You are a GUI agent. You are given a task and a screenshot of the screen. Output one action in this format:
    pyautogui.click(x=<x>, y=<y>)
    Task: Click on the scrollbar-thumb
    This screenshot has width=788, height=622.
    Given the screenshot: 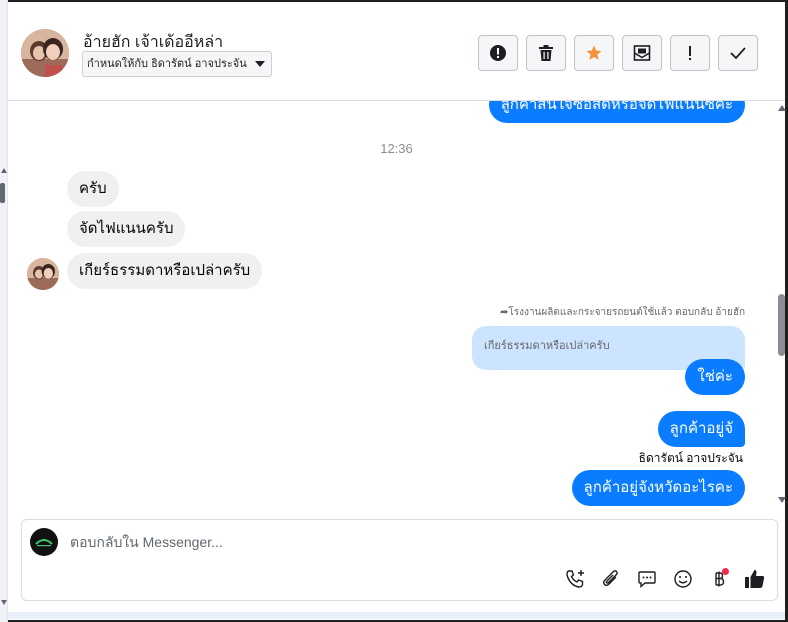 What is the action you would take?
    pyautogui.click(x=781, y=325)
    